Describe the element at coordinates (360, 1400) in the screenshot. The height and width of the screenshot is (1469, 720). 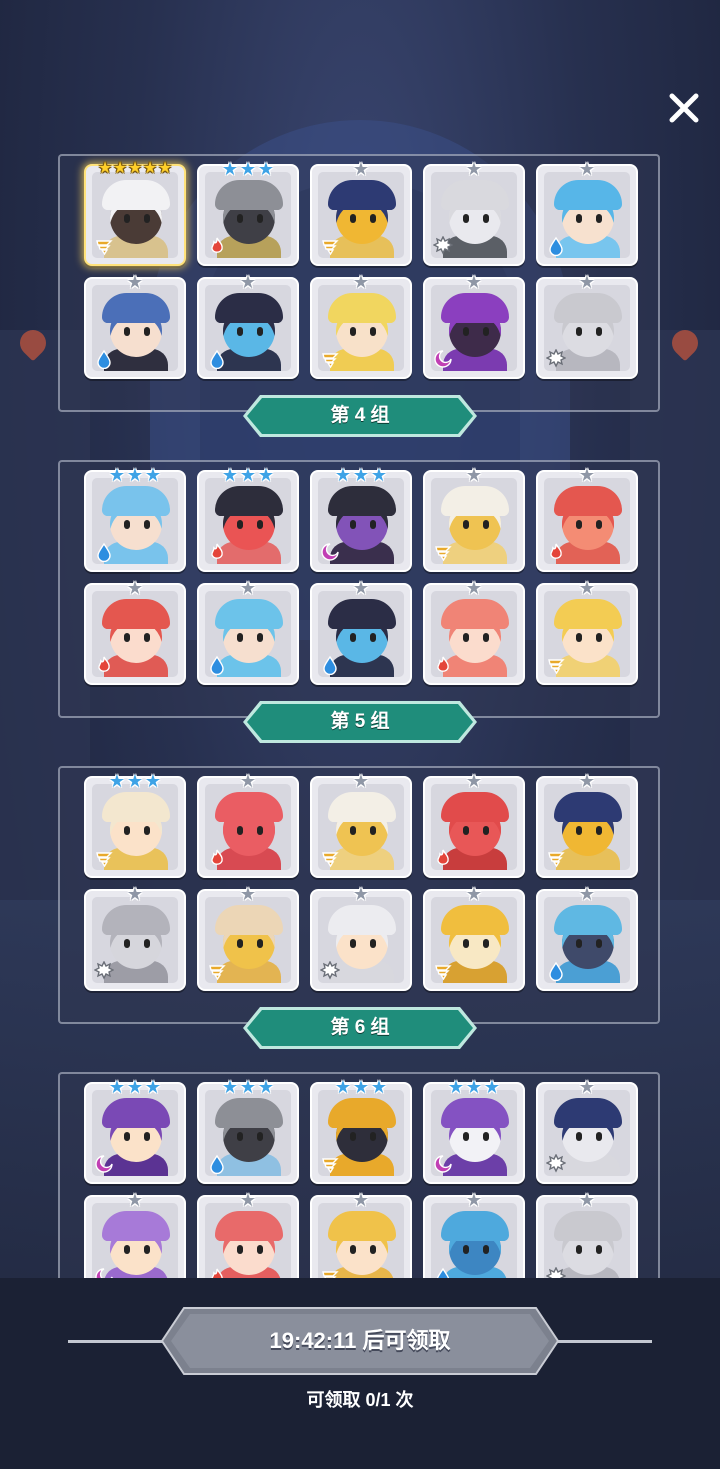
I see `claim-count-label: 可领取 0/1 次` at that location.